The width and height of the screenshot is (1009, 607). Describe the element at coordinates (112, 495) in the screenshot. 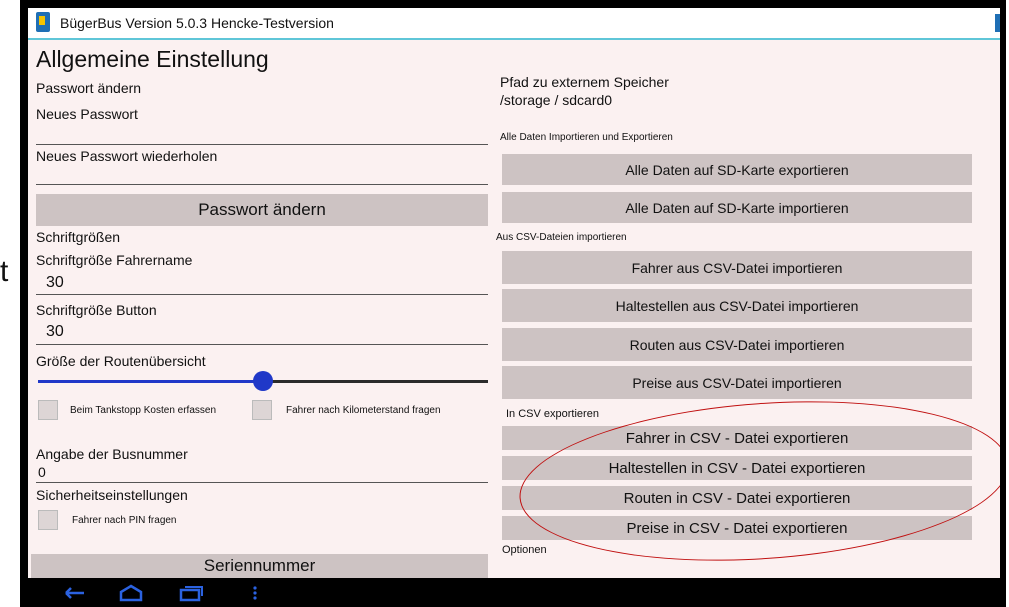

I see `security-label: Sicherheitseinstellungen` at that location.